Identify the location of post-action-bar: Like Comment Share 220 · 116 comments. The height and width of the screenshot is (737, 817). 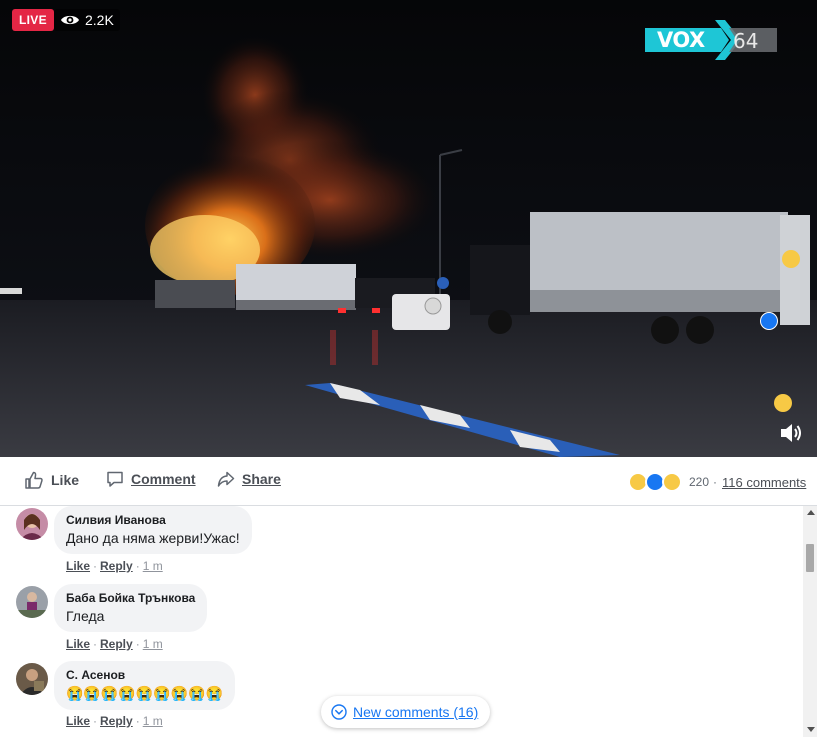
(408, 481).